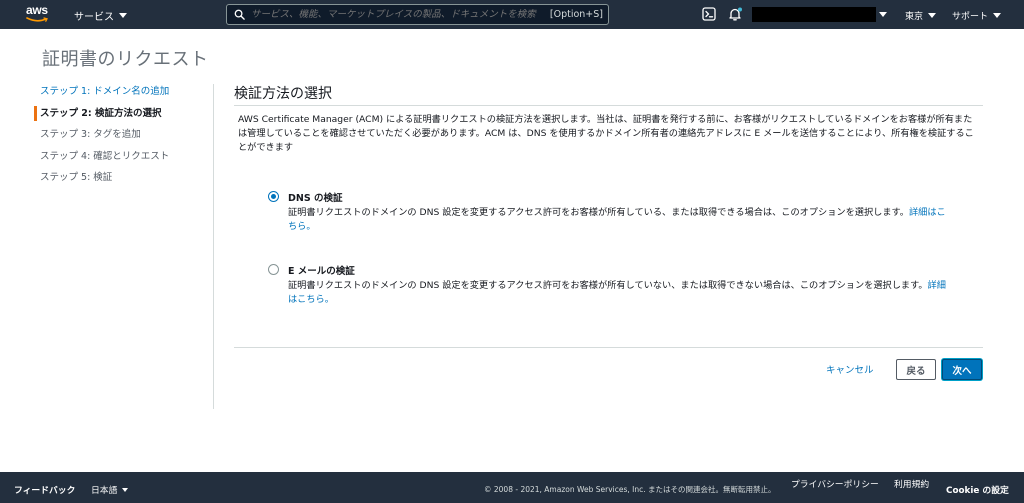 The width and height of the screenshot is (1024, 503). I want to click on search-icon, so click(239, 14).